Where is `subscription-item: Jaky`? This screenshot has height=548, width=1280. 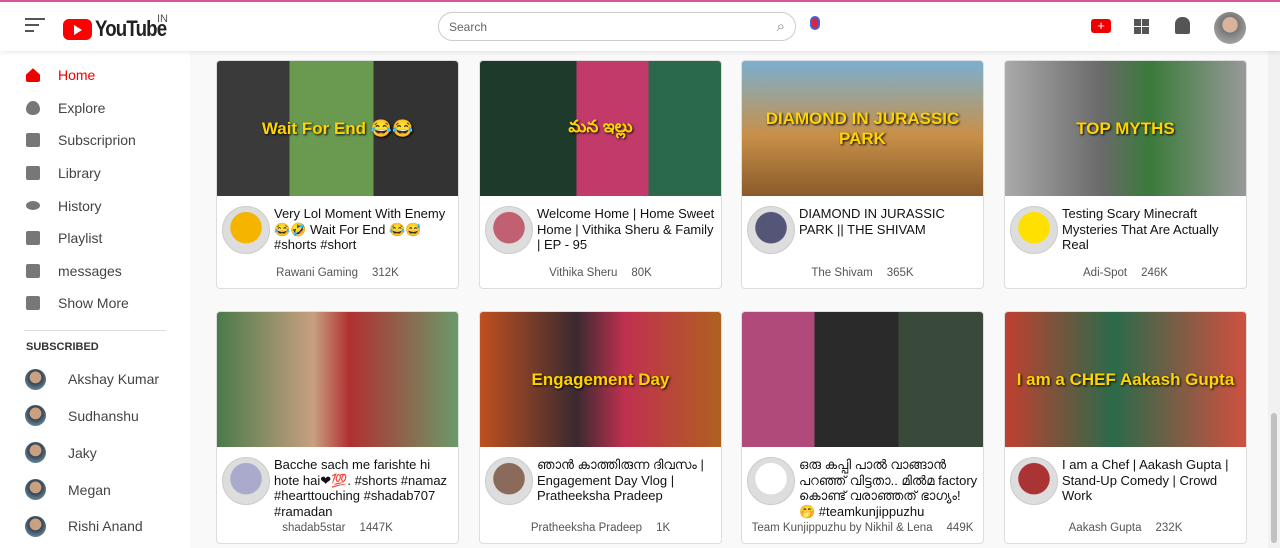 subscription-item: Jaky is located at coordinates (95, 452).